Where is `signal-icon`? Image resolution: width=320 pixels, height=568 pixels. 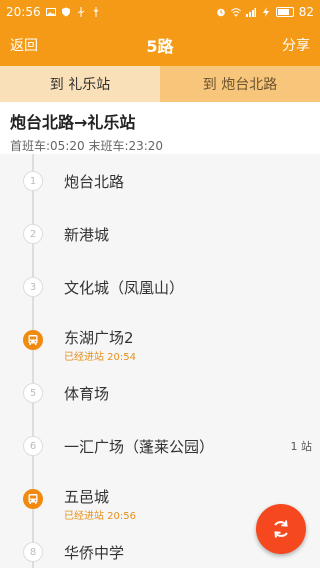 signal-icon is located at coordinates (250, 12).